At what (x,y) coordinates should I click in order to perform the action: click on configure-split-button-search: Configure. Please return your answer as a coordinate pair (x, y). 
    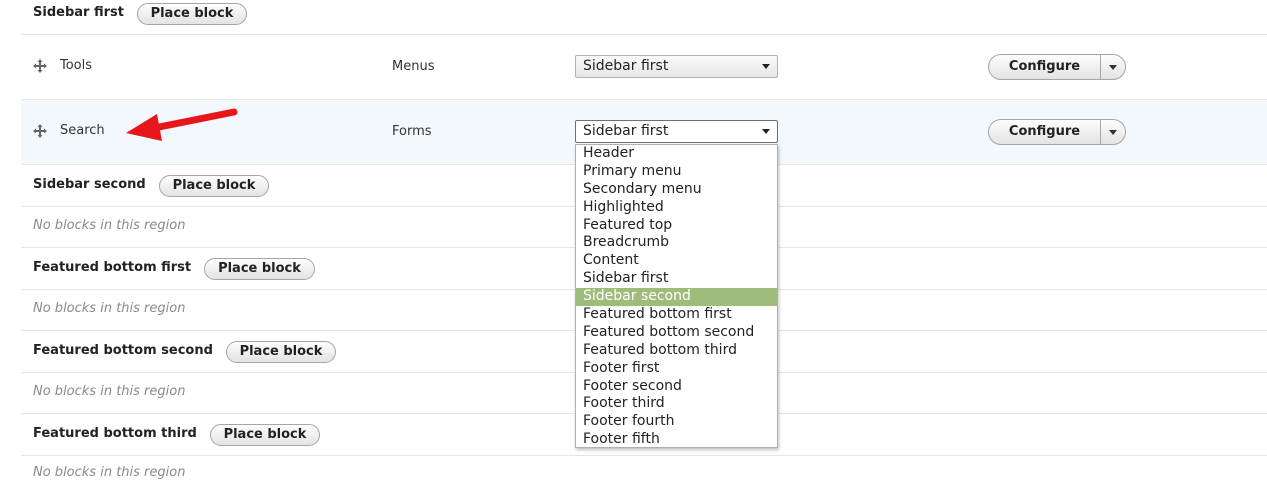
    Looking at the image, I should click on (1057, 132).